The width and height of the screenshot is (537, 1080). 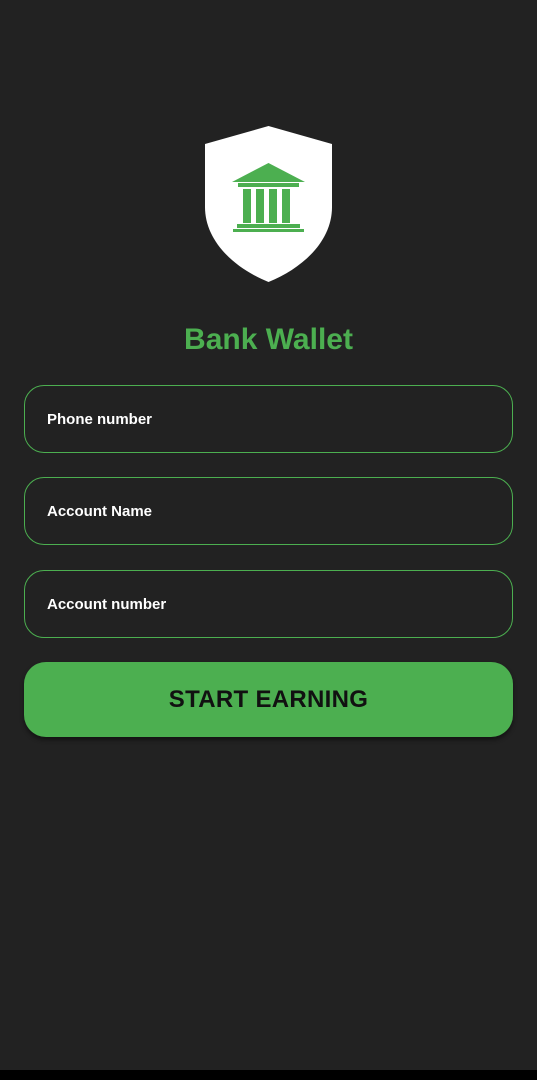 I want to click on system-navigation-bar, so click(x=268, y=1075).